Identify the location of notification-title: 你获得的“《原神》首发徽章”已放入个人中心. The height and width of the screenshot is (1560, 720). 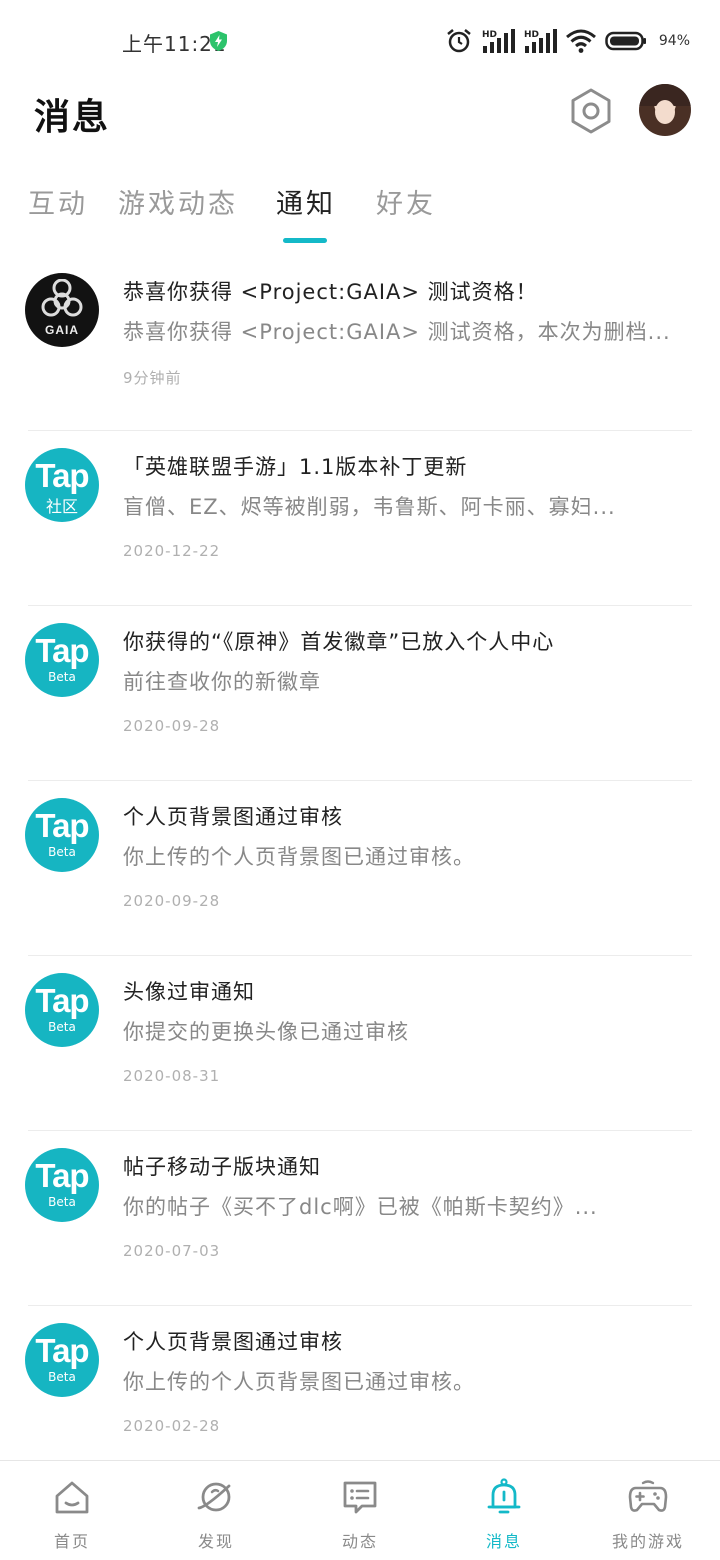
(339, 642).